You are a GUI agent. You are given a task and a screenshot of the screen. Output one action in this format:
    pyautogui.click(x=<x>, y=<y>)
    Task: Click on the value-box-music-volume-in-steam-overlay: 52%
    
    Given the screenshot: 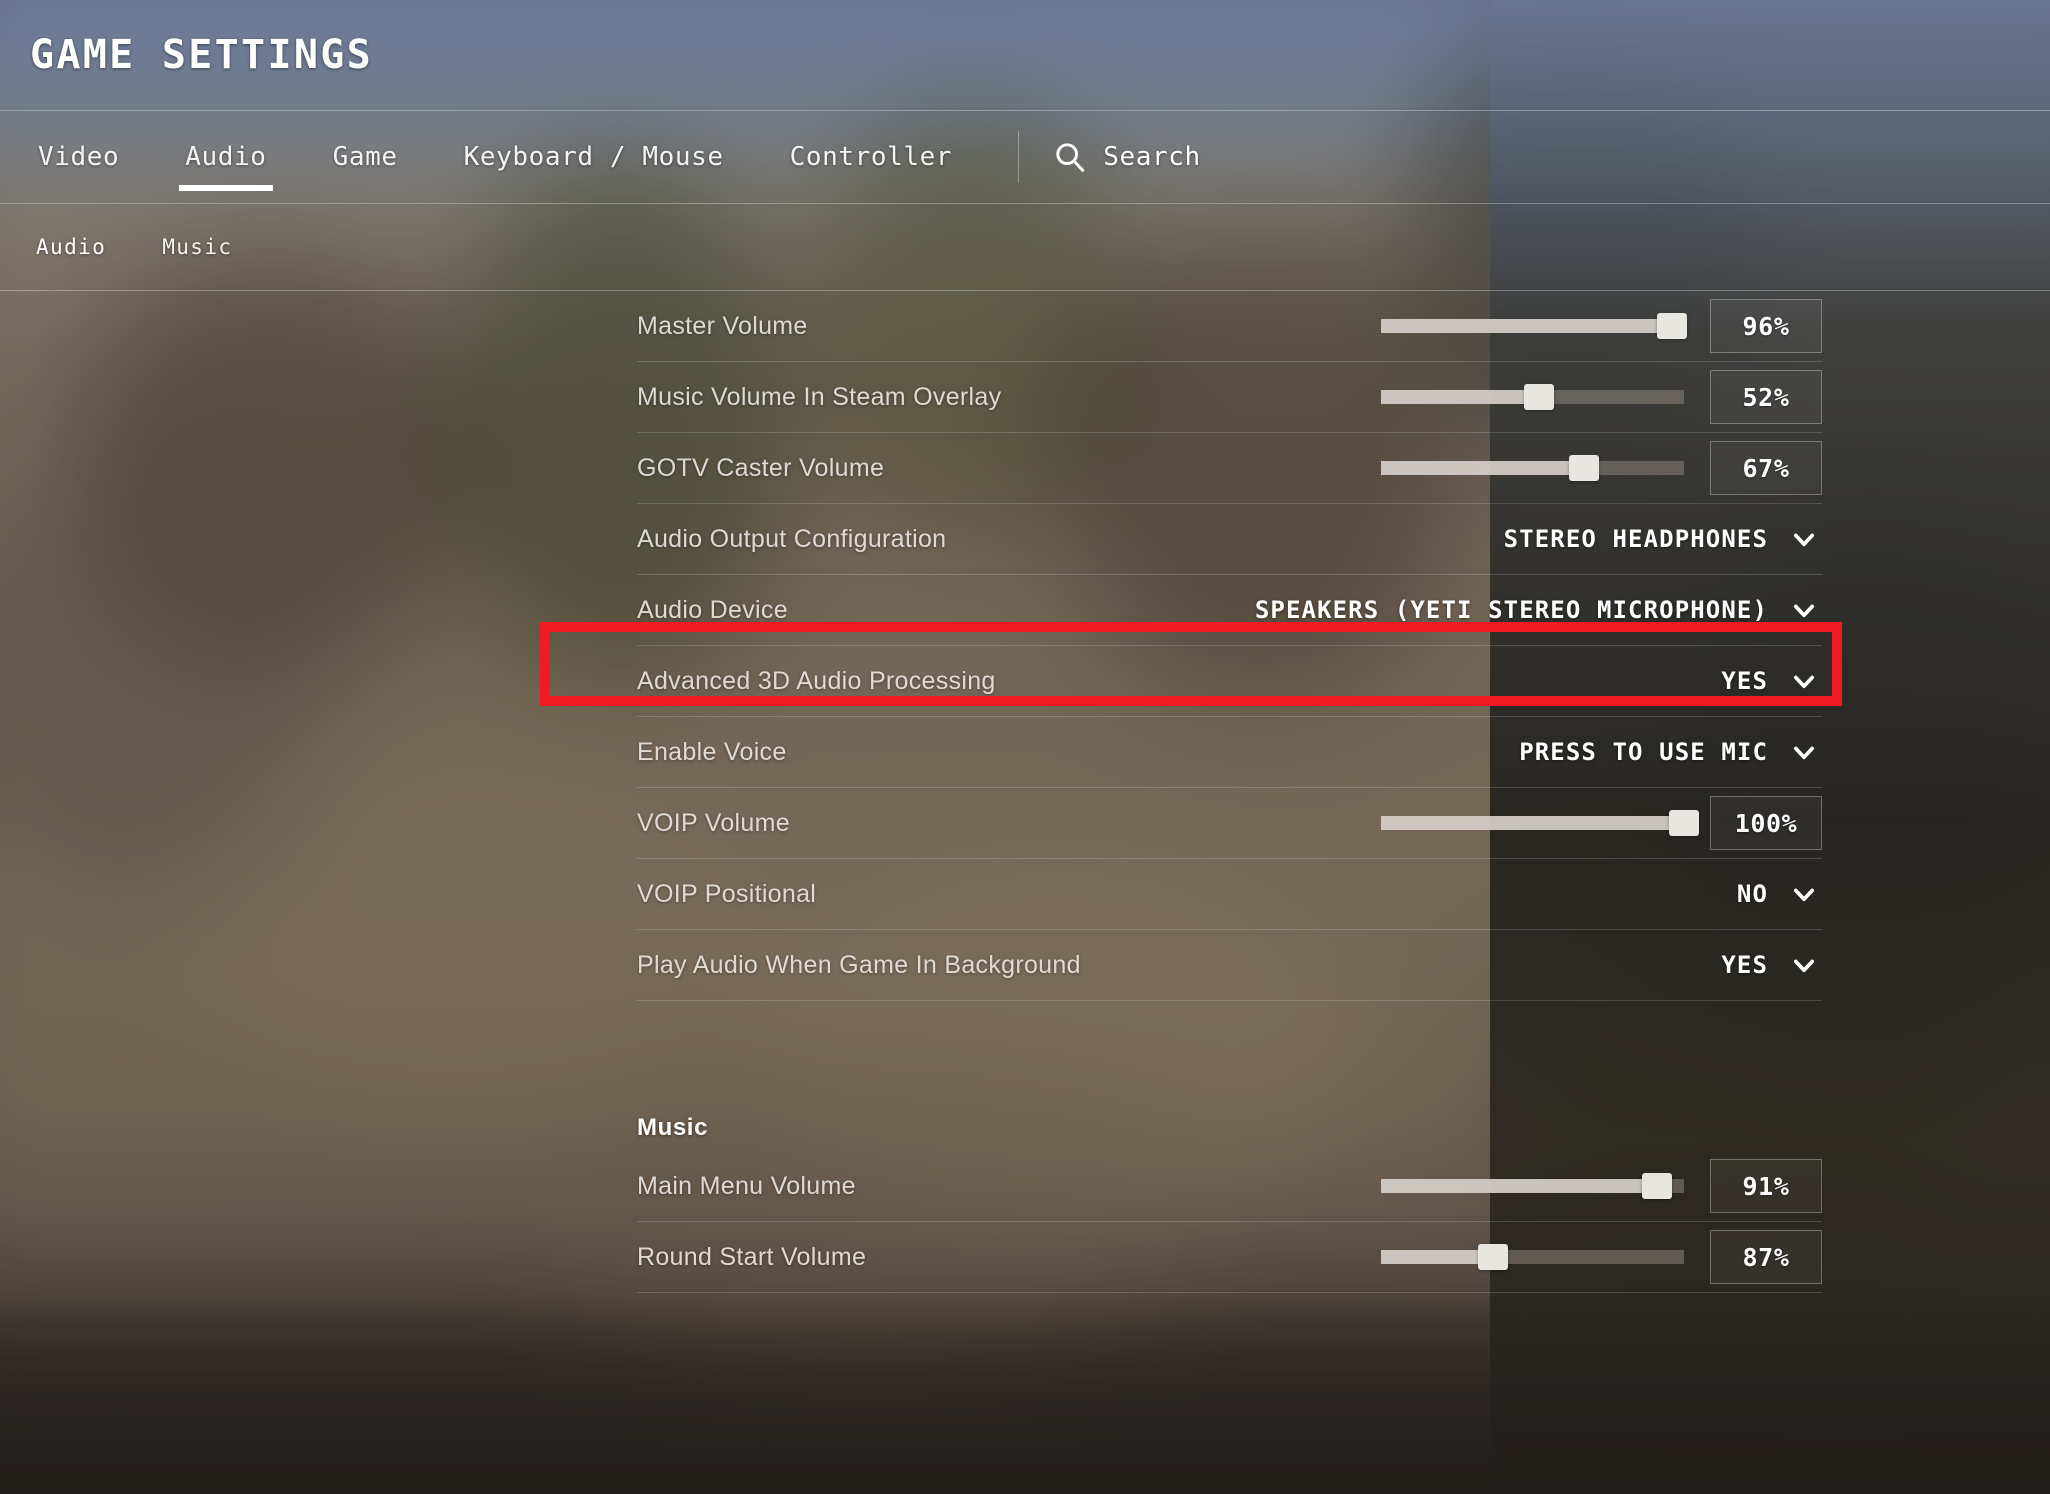 What is the action you would take?
    pyautogui.click(x=1766, y=397)
    